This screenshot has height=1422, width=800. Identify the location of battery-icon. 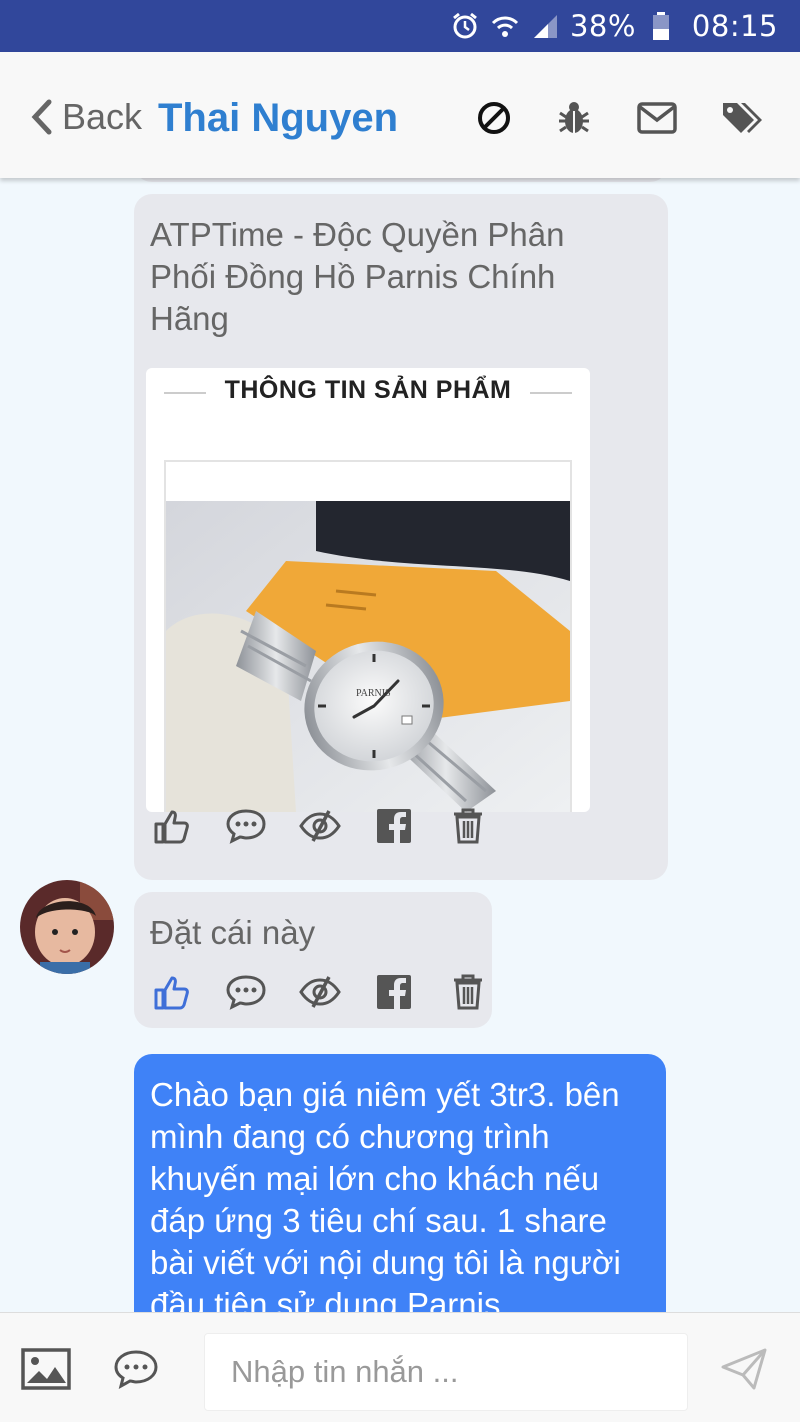
(661, 26).